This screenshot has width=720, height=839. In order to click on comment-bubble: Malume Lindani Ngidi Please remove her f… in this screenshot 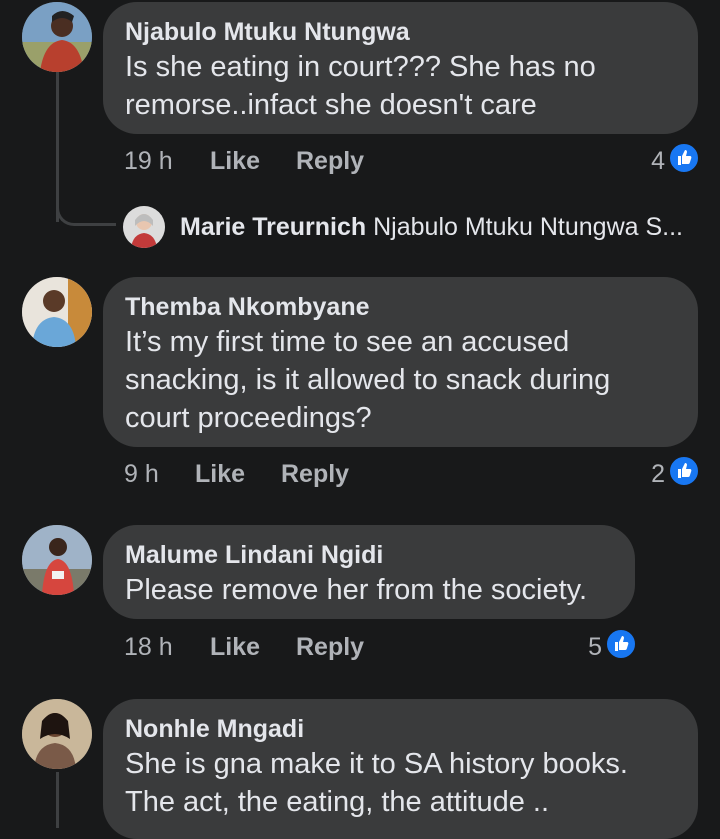, I will do `click(369, 572)`.